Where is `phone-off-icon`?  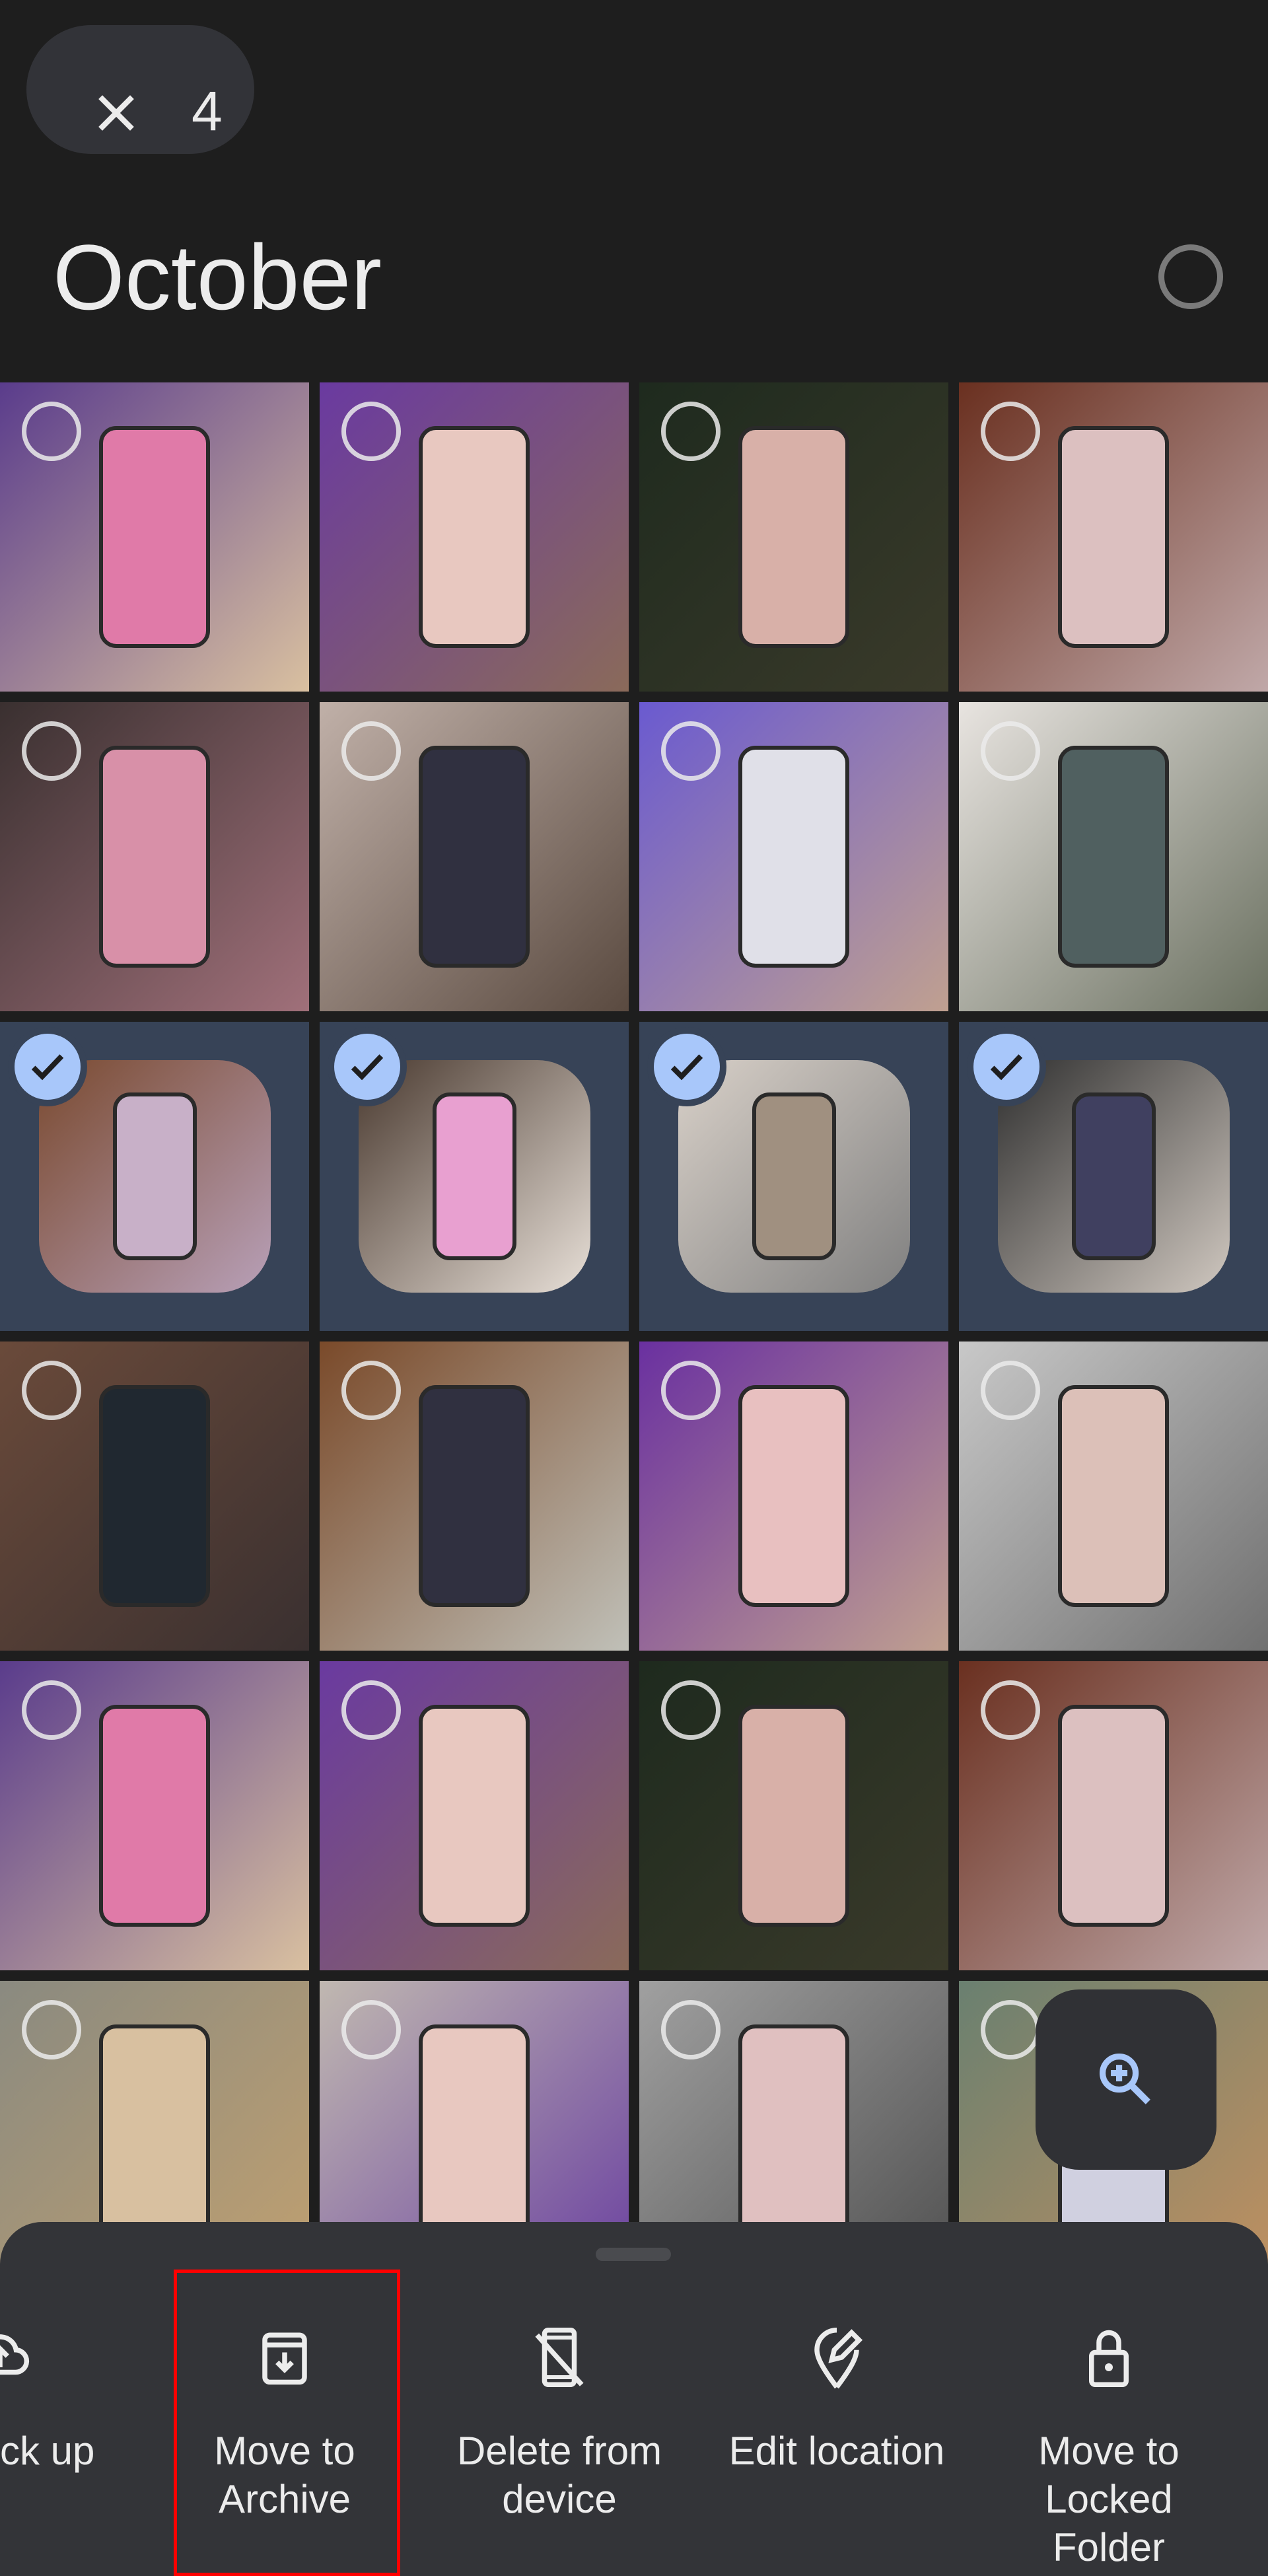
phone-off-icon is located at coordinates (559, 2357).